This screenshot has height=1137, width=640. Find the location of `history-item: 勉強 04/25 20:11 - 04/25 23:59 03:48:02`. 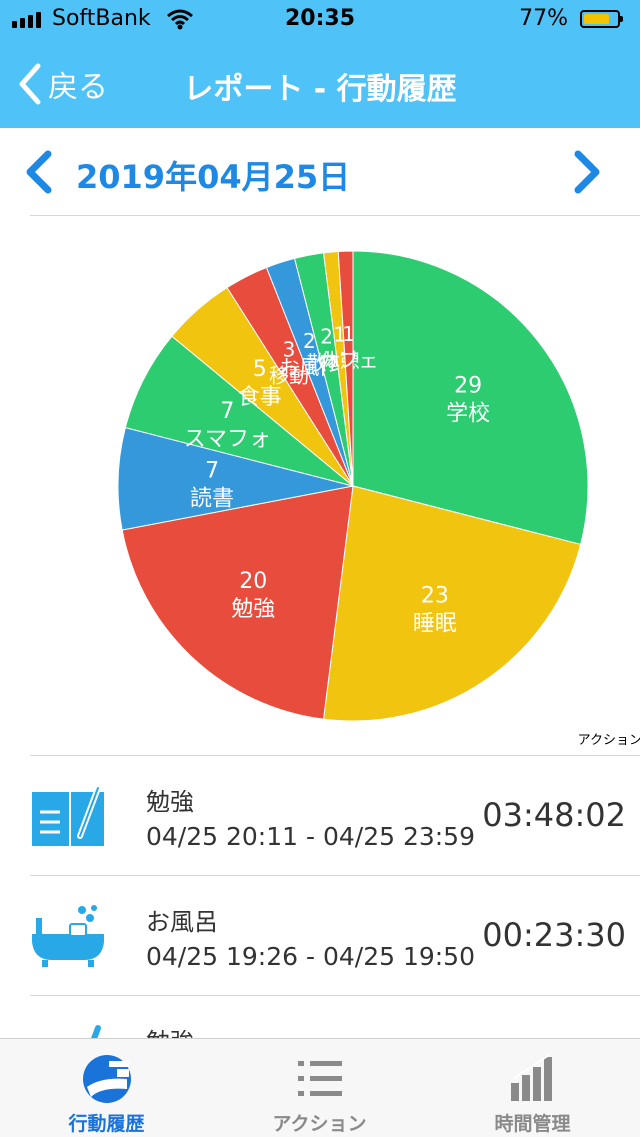

history-item: 勉強 04/25 20:11 - 04/25 23:59 03:48:02 is located at coordinates (320, 816).